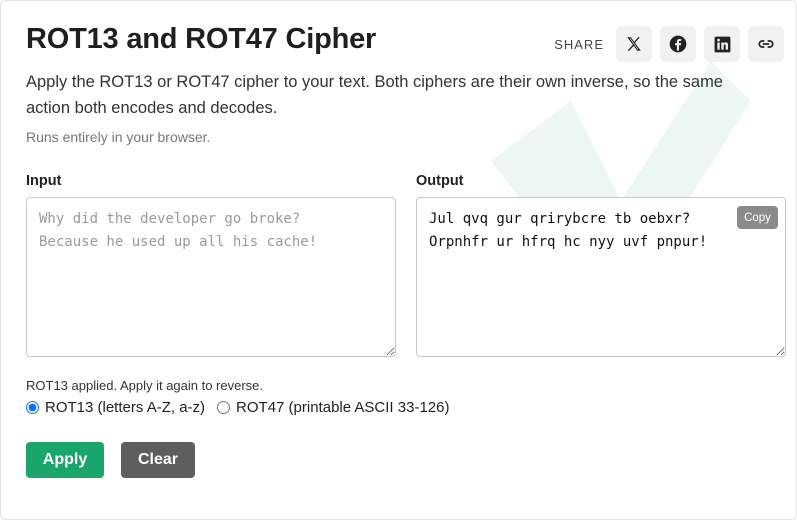 The image size is (797, 520). I want to click on facebook-icon, so click(678, 44).